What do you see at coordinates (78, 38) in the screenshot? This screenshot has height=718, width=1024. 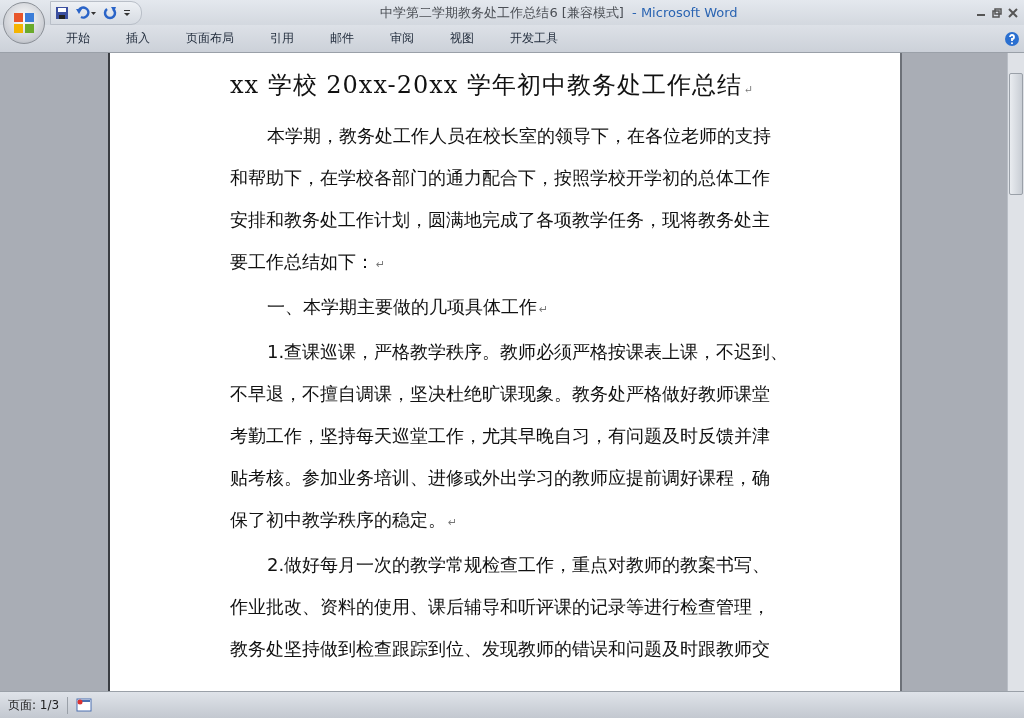 I see `ribbon-tab: 开始` at bounding box center [78, 38].